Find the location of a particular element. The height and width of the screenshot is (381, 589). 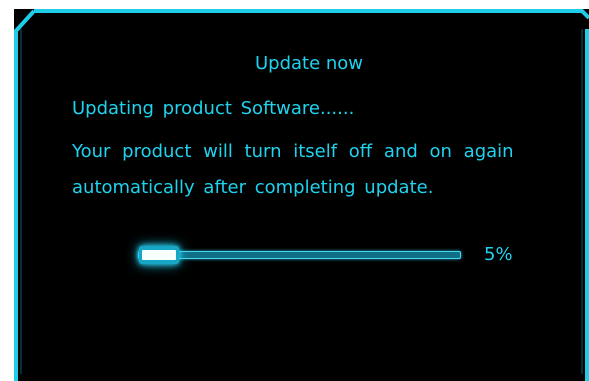

progress-fill is located at coordinates (159, 255).